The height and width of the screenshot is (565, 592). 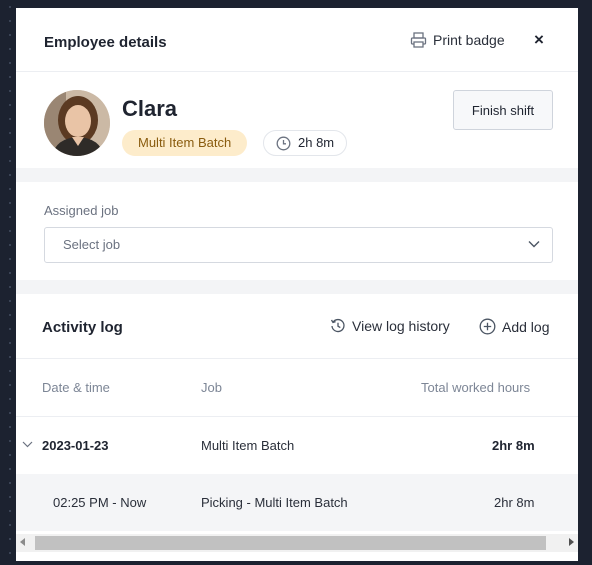 What do you see at coordinates (487, 326) in the screenshot?
I see `plus-circle-icon` at bounding box center [487, 326].